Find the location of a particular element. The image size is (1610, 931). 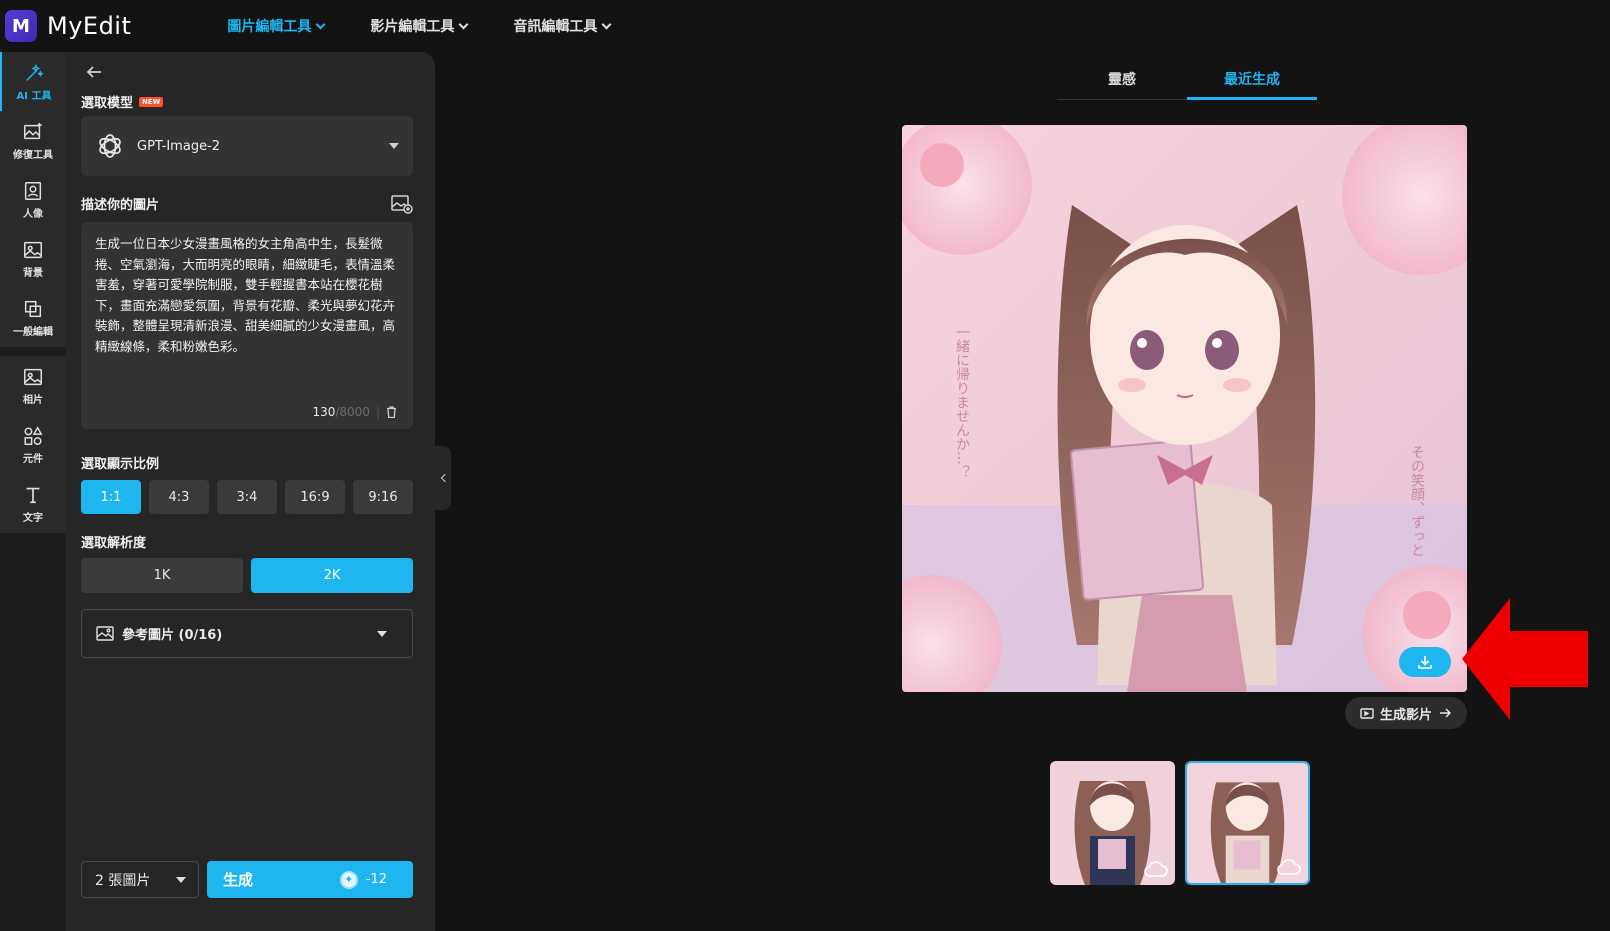

ratio-4-3-button: 4:3 is located at coordinates (179, 497).